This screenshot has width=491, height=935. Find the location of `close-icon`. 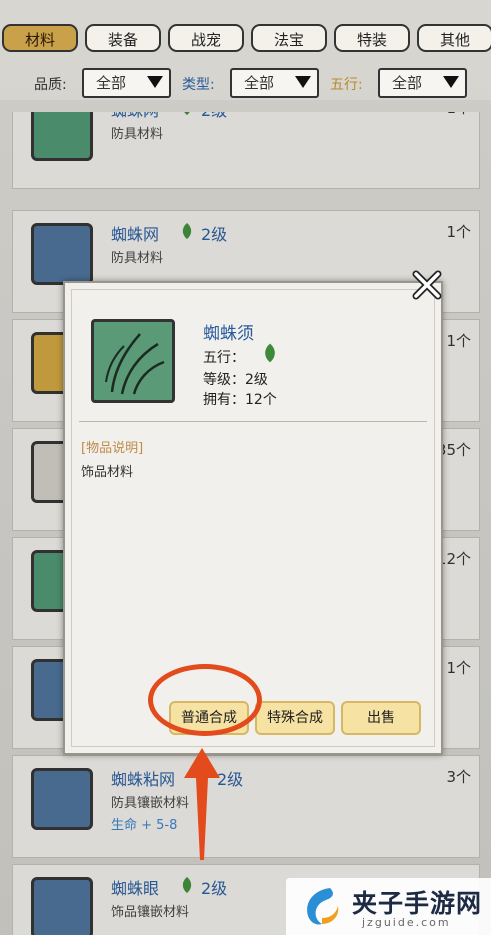

close-icon is located at coordinates (427, 285).